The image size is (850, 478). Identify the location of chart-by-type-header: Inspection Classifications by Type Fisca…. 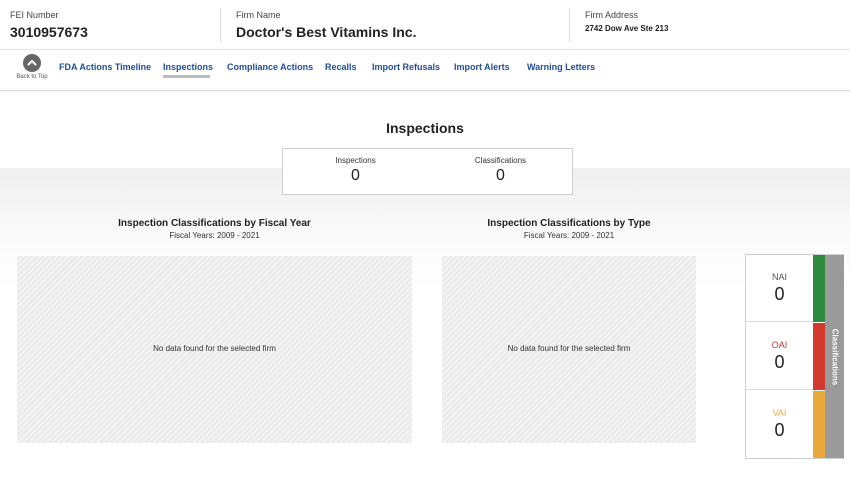
(569, 229).